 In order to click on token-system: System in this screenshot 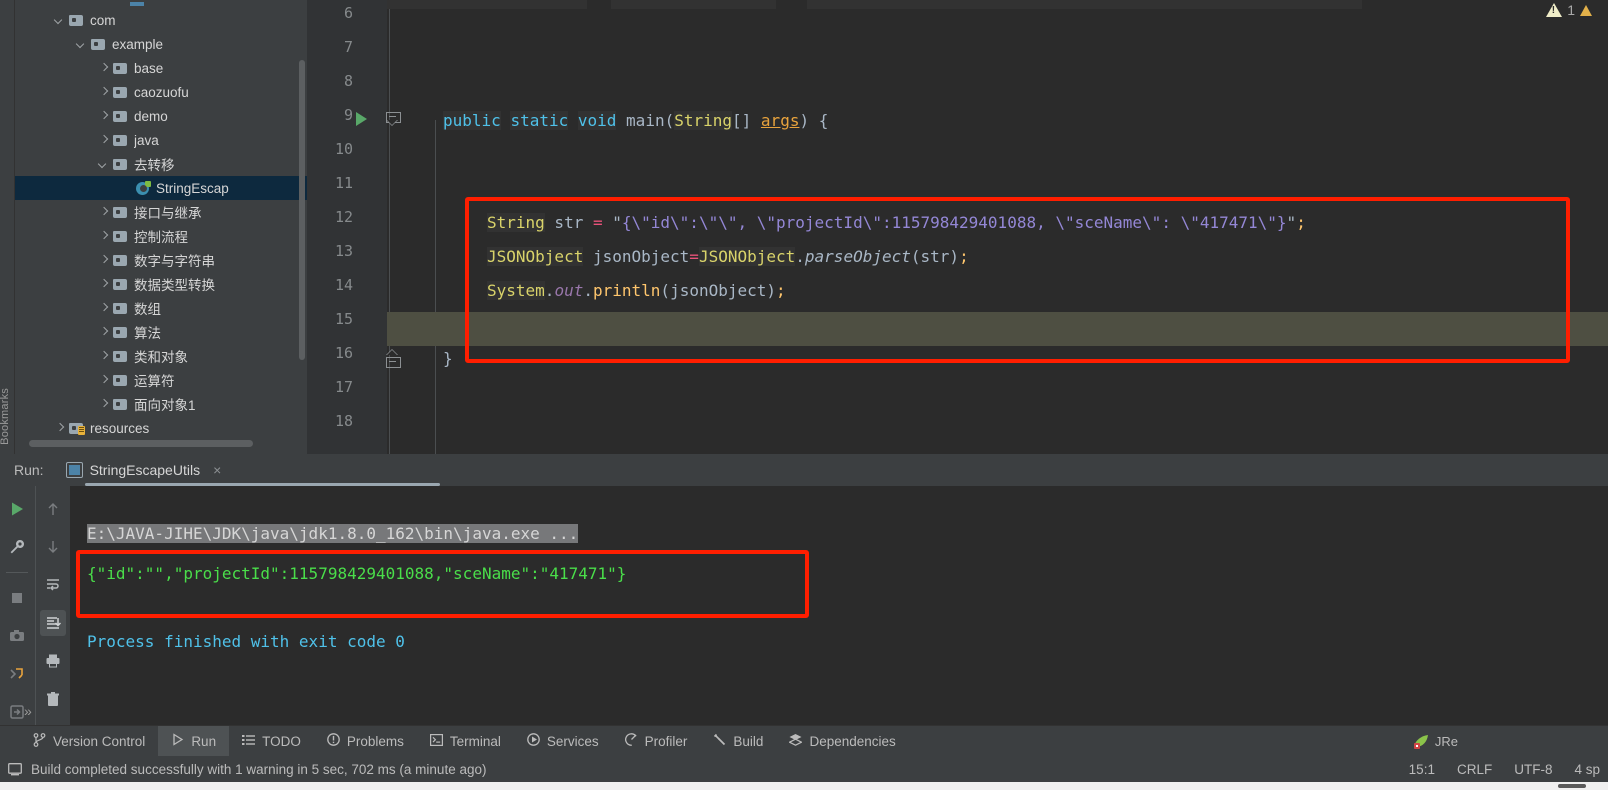, I will do `click(516, 290)`.